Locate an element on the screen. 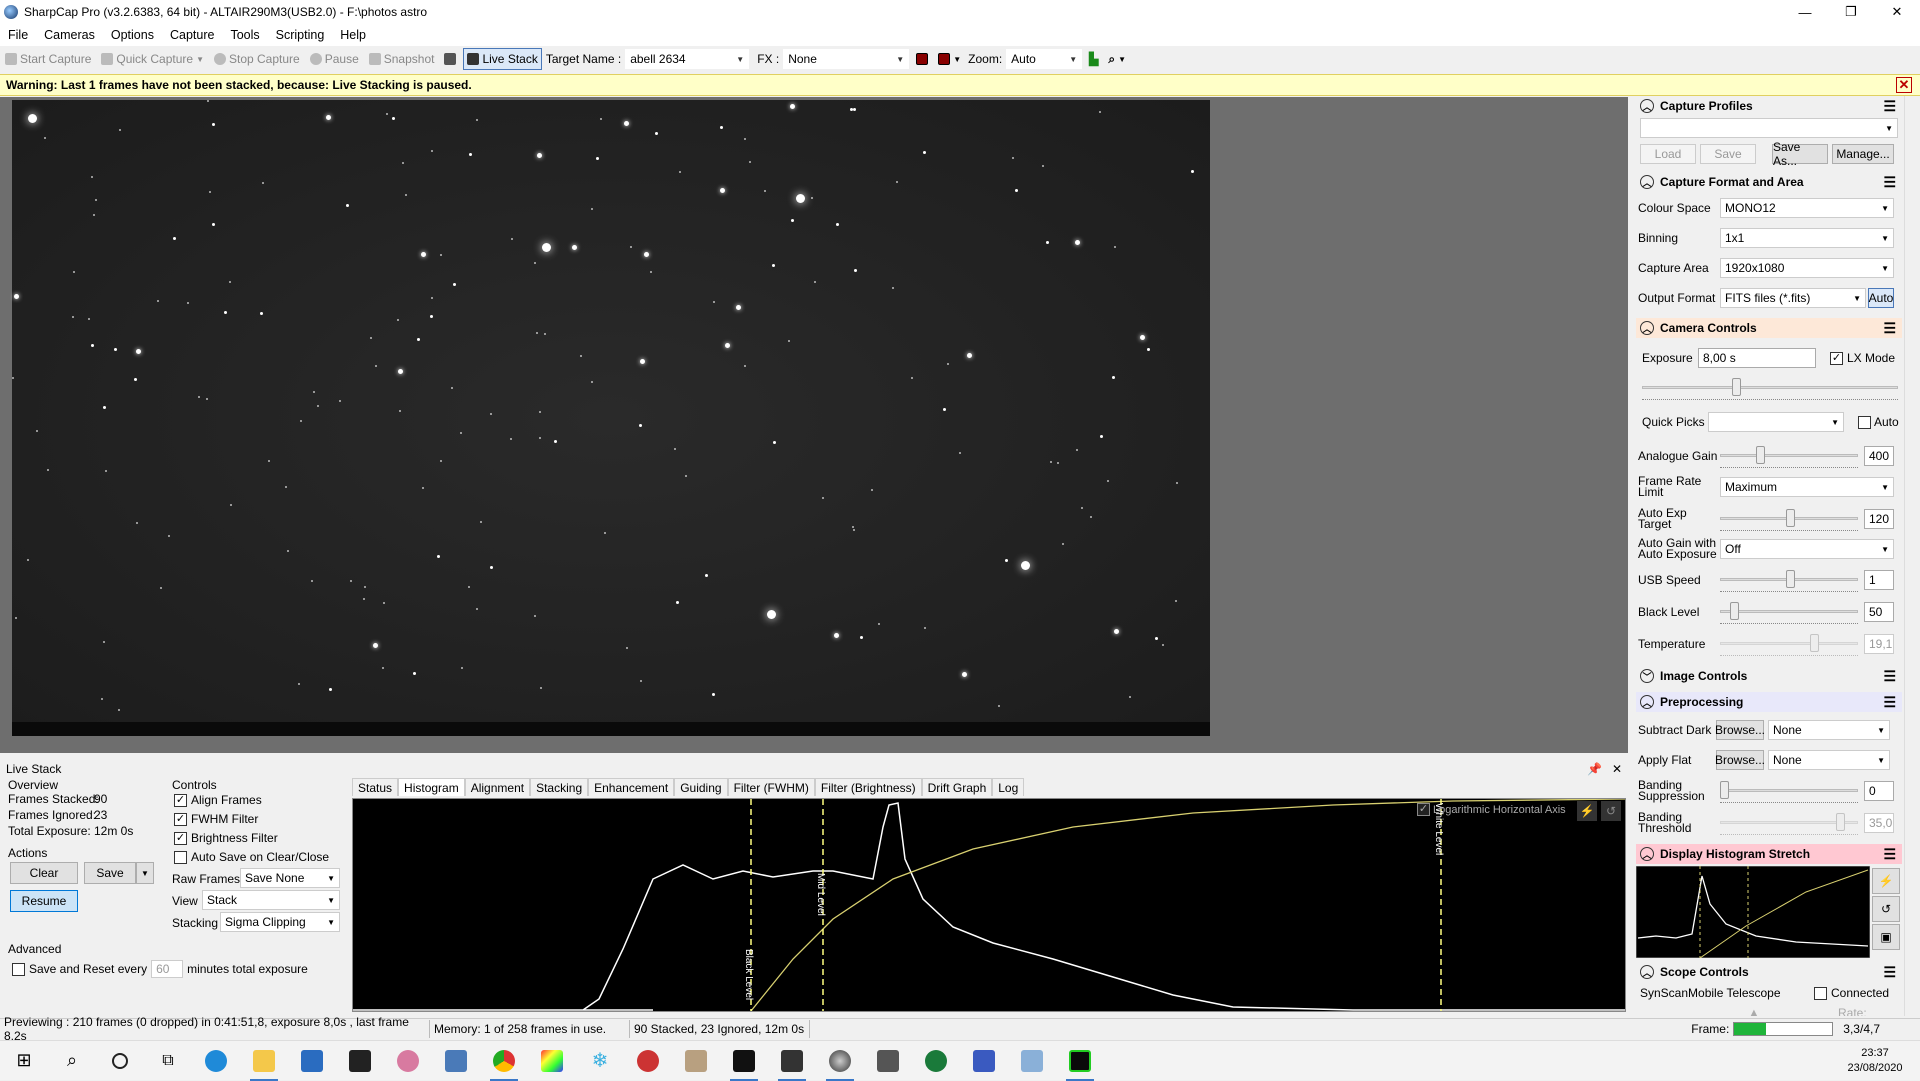 This screenshot has height=1081, width=1920. brightness-filter-checkbox: ✓ is located at coordinates (180, 838).